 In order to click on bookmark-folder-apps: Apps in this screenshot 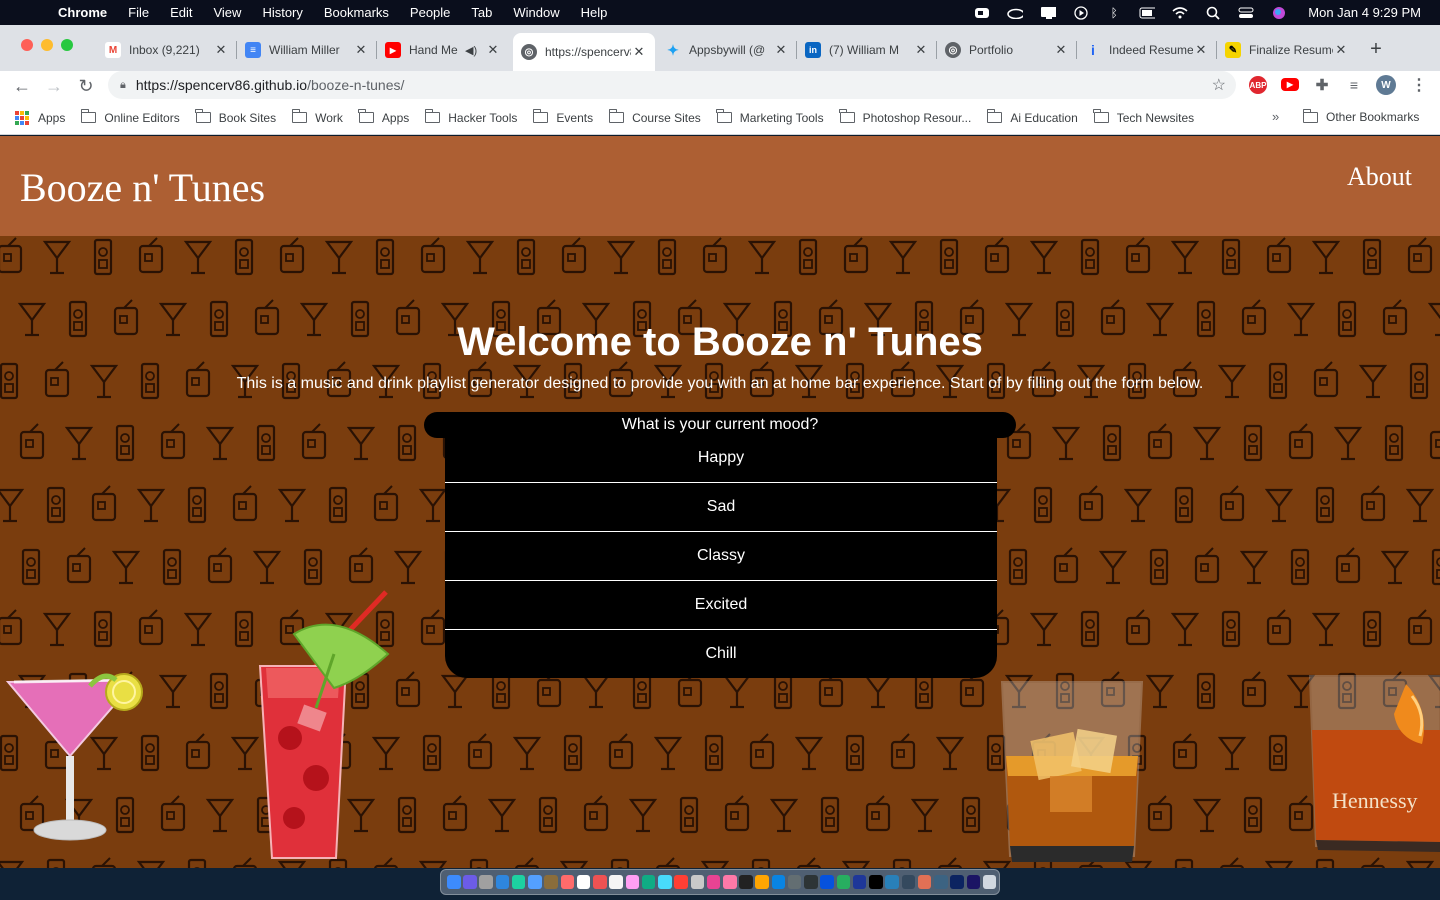, I will do `click(383, 117)`.